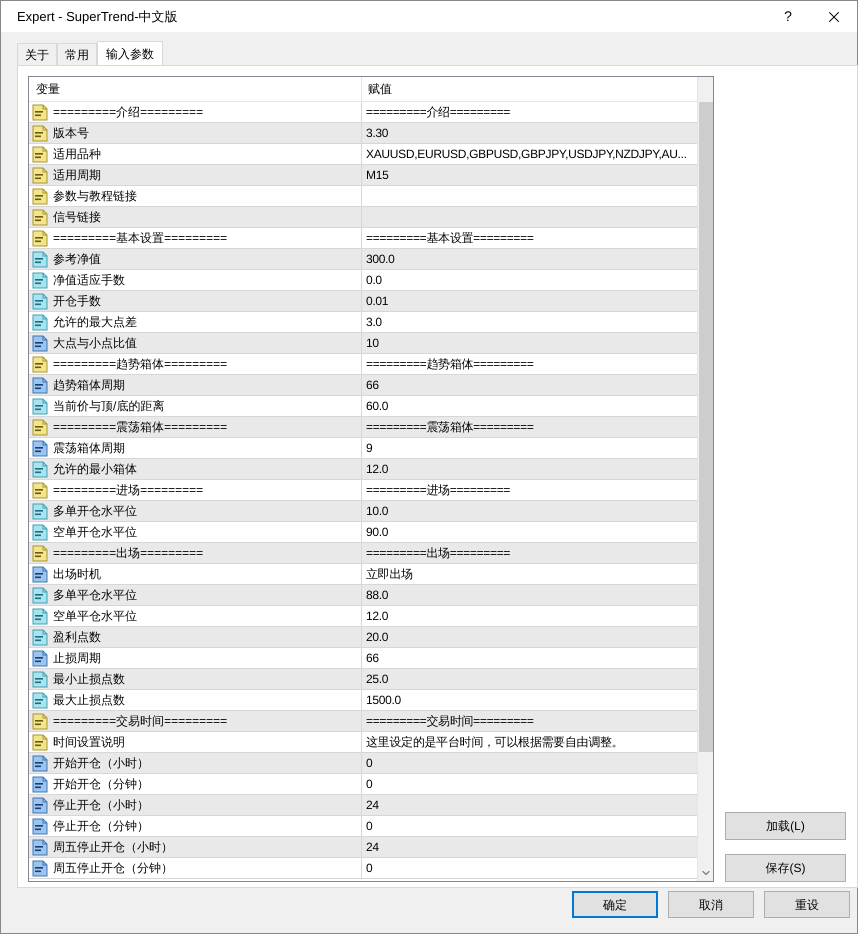  Describe the element at coordinates (377, 133) in the screenshot. I see `value-cell: 3.30` at that location.